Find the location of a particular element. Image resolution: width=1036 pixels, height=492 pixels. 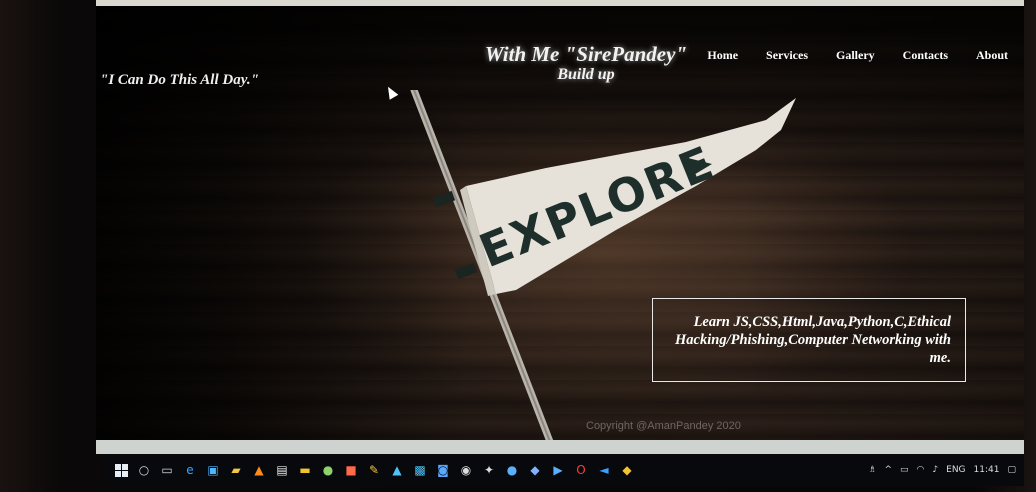

language-indicator: ENG is located at coordinates (955, 470).